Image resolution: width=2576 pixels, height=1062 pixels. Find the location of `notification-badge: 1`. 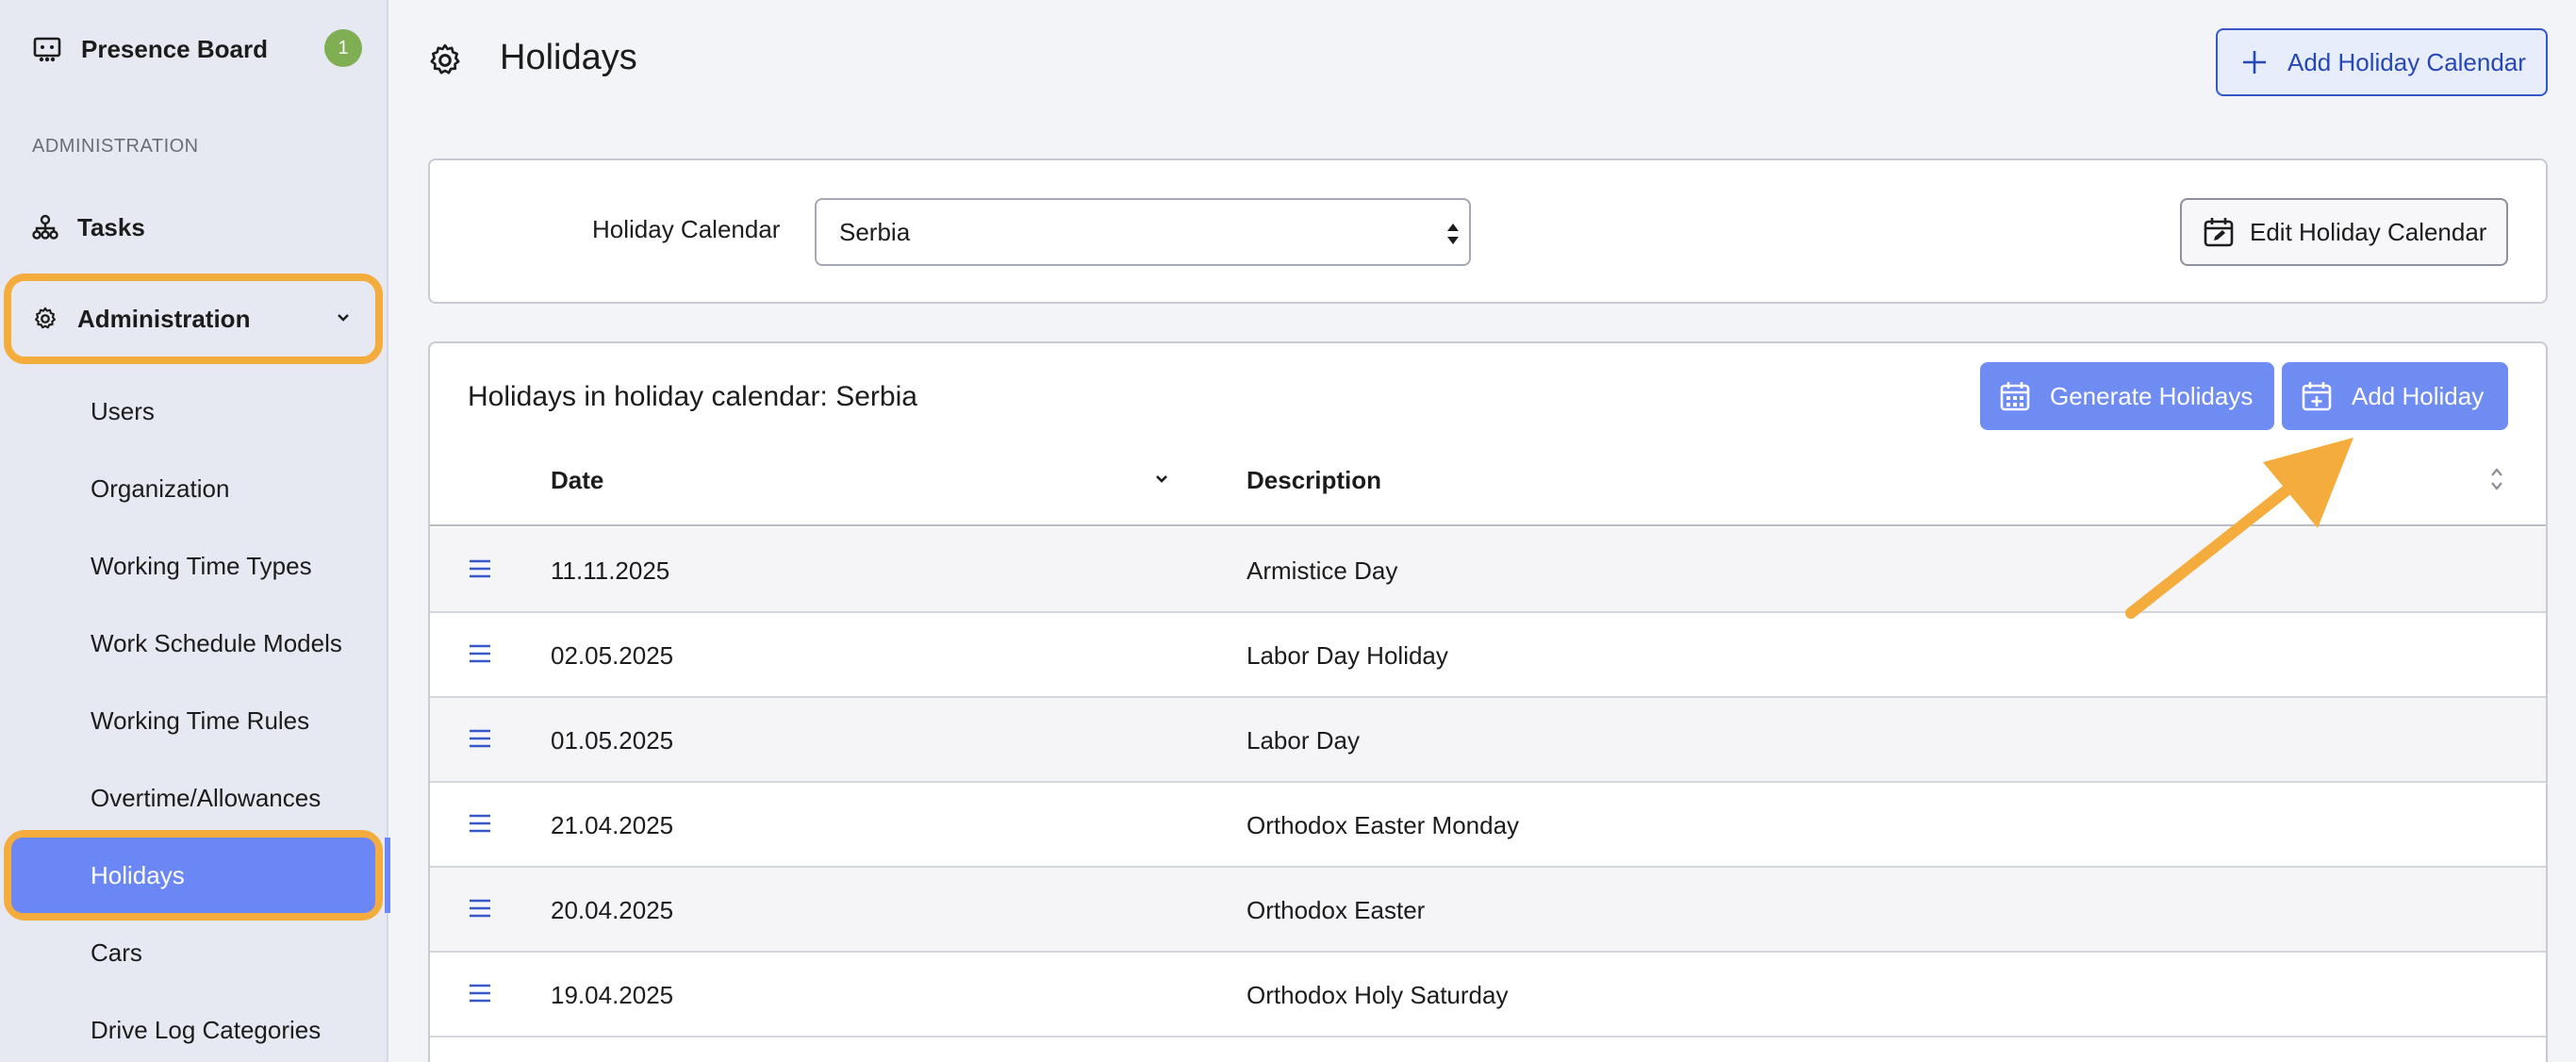

notification-badge: 1 is located at coordinates (343, 48).